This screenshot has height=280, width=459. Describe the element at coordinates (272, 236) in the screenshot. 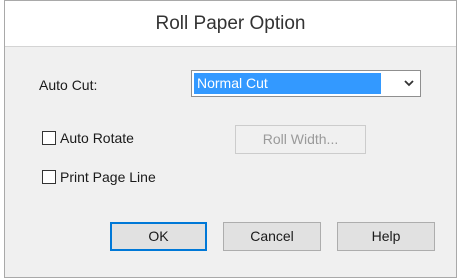

I see `cancel-button: Cancel` at that location.